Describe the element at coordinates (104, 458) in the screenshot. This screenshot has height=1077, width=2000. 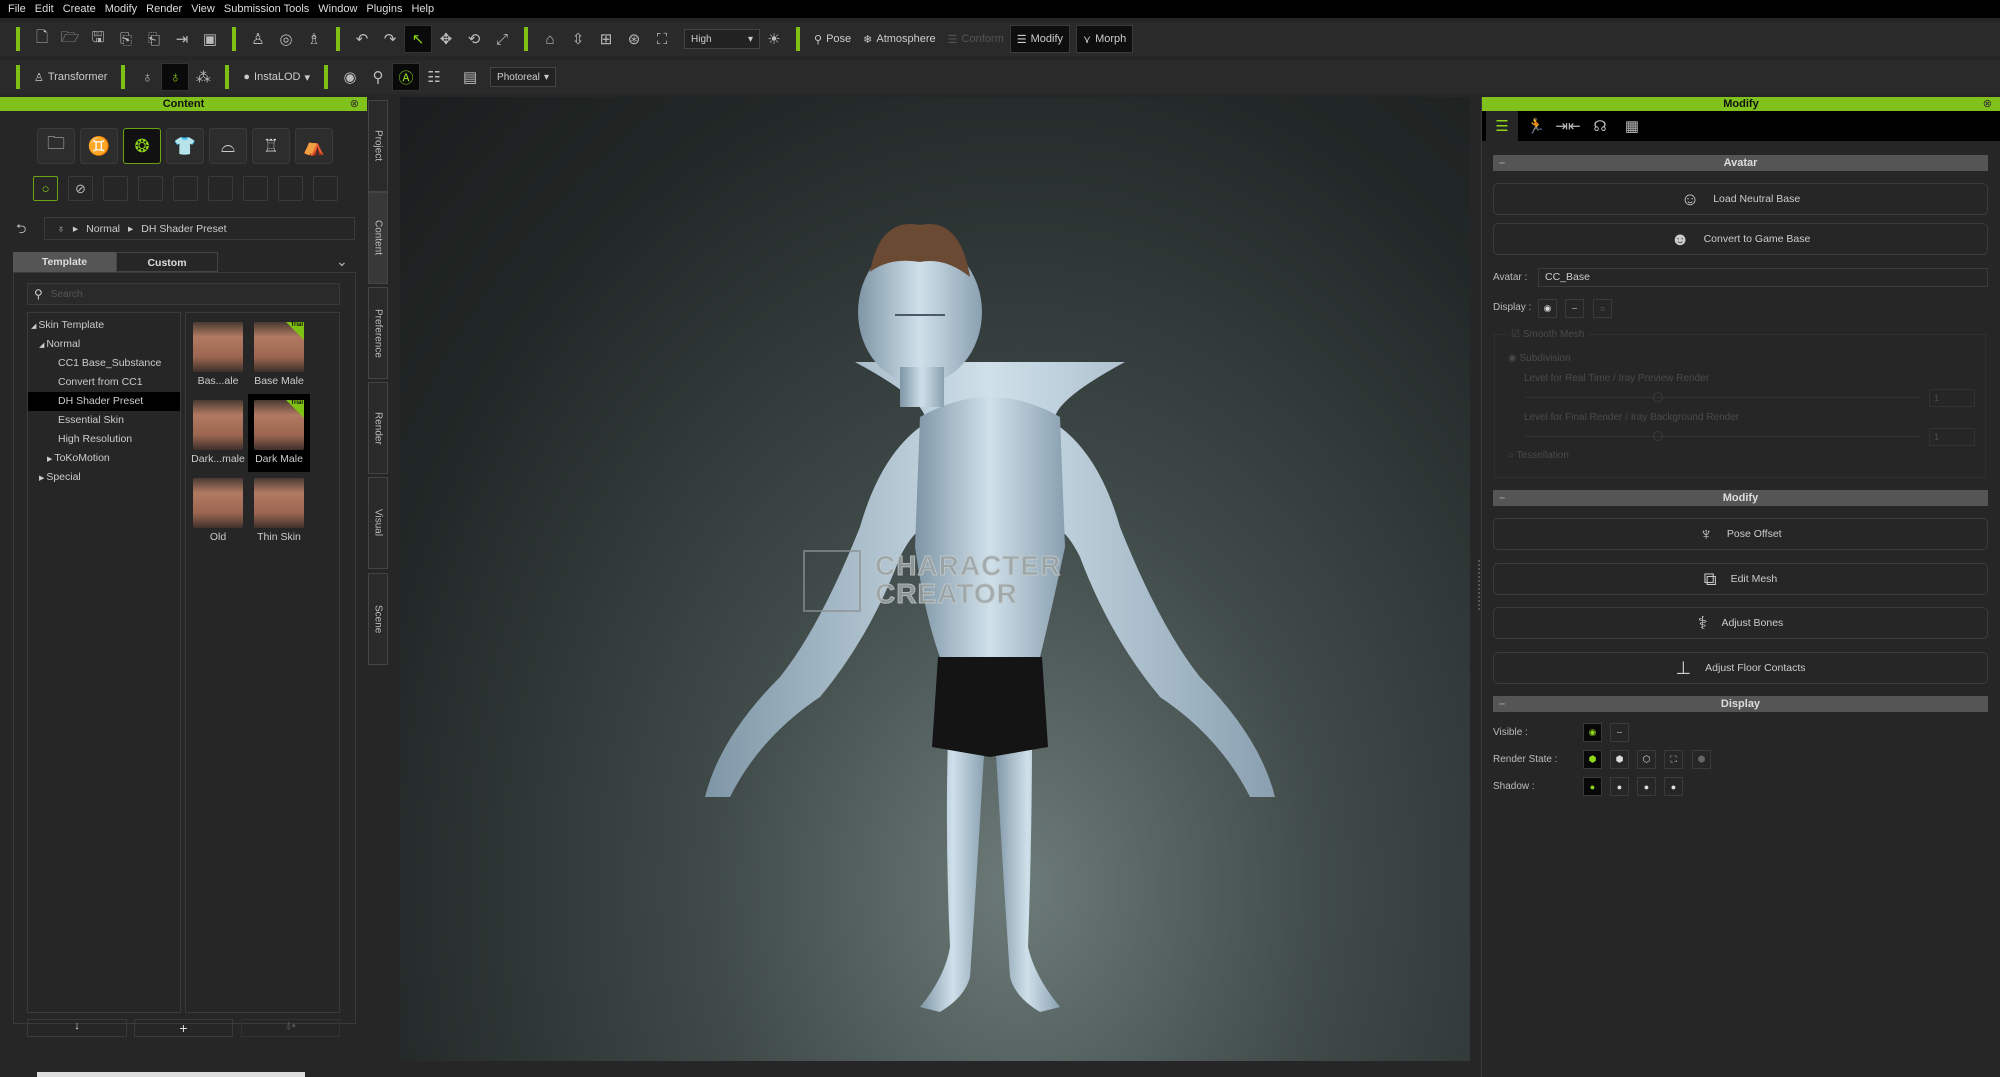
I see `tree-item: ▶ ToKoMotion` at that location.